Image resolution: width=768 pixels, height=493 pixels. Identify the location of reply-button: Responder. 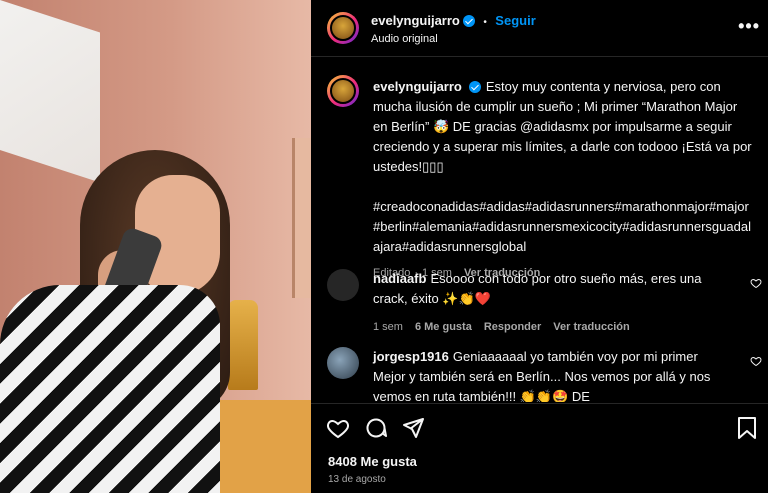
(512, 327).